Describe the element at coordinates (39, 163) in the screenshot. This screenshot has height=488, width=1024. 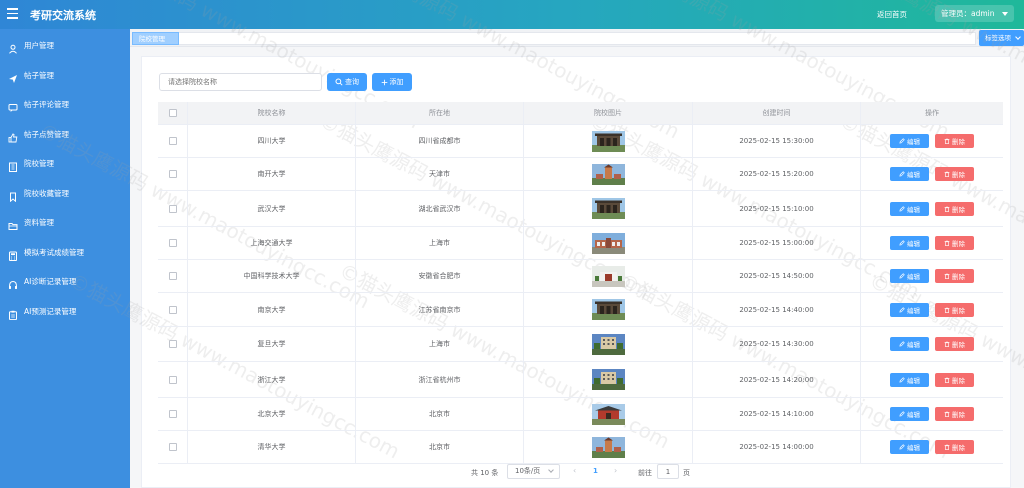
I see `sidebar-item-label: 院校管理` at that location.